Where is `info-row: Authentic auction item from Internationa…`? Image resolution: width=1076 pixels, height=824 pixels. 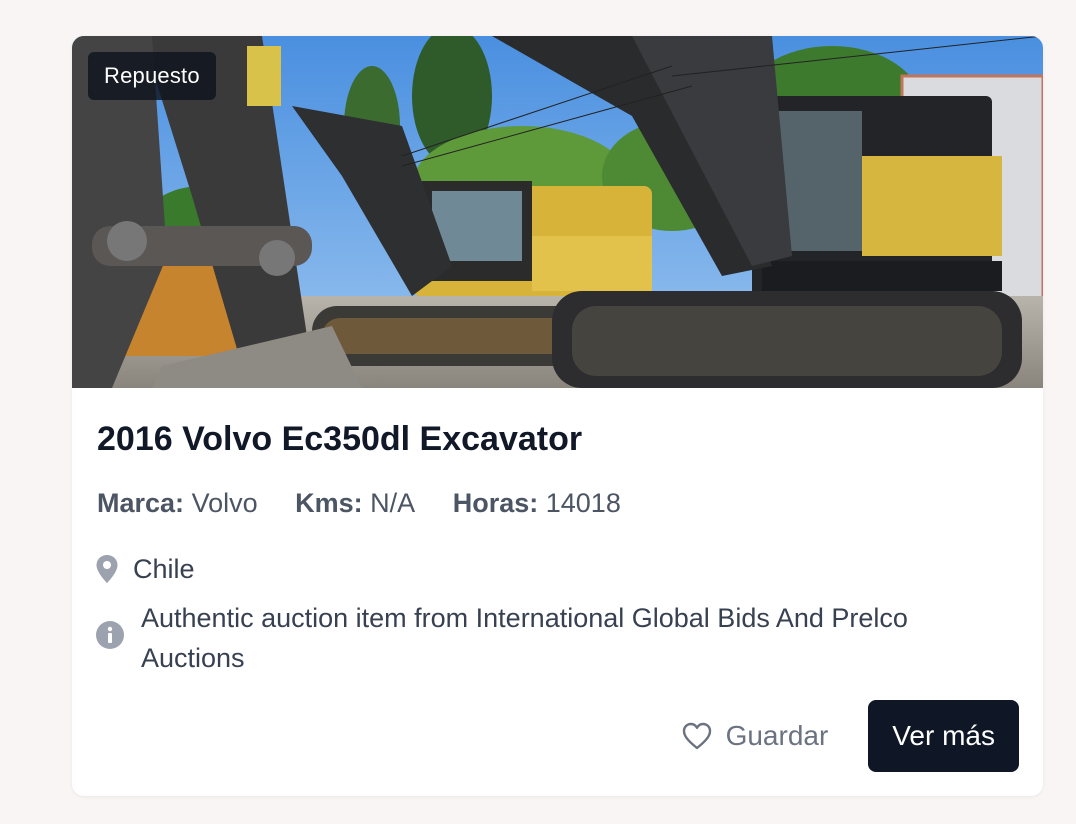 info-row: Authentic auction item from Internationa… is located at coordinates (545, 638).